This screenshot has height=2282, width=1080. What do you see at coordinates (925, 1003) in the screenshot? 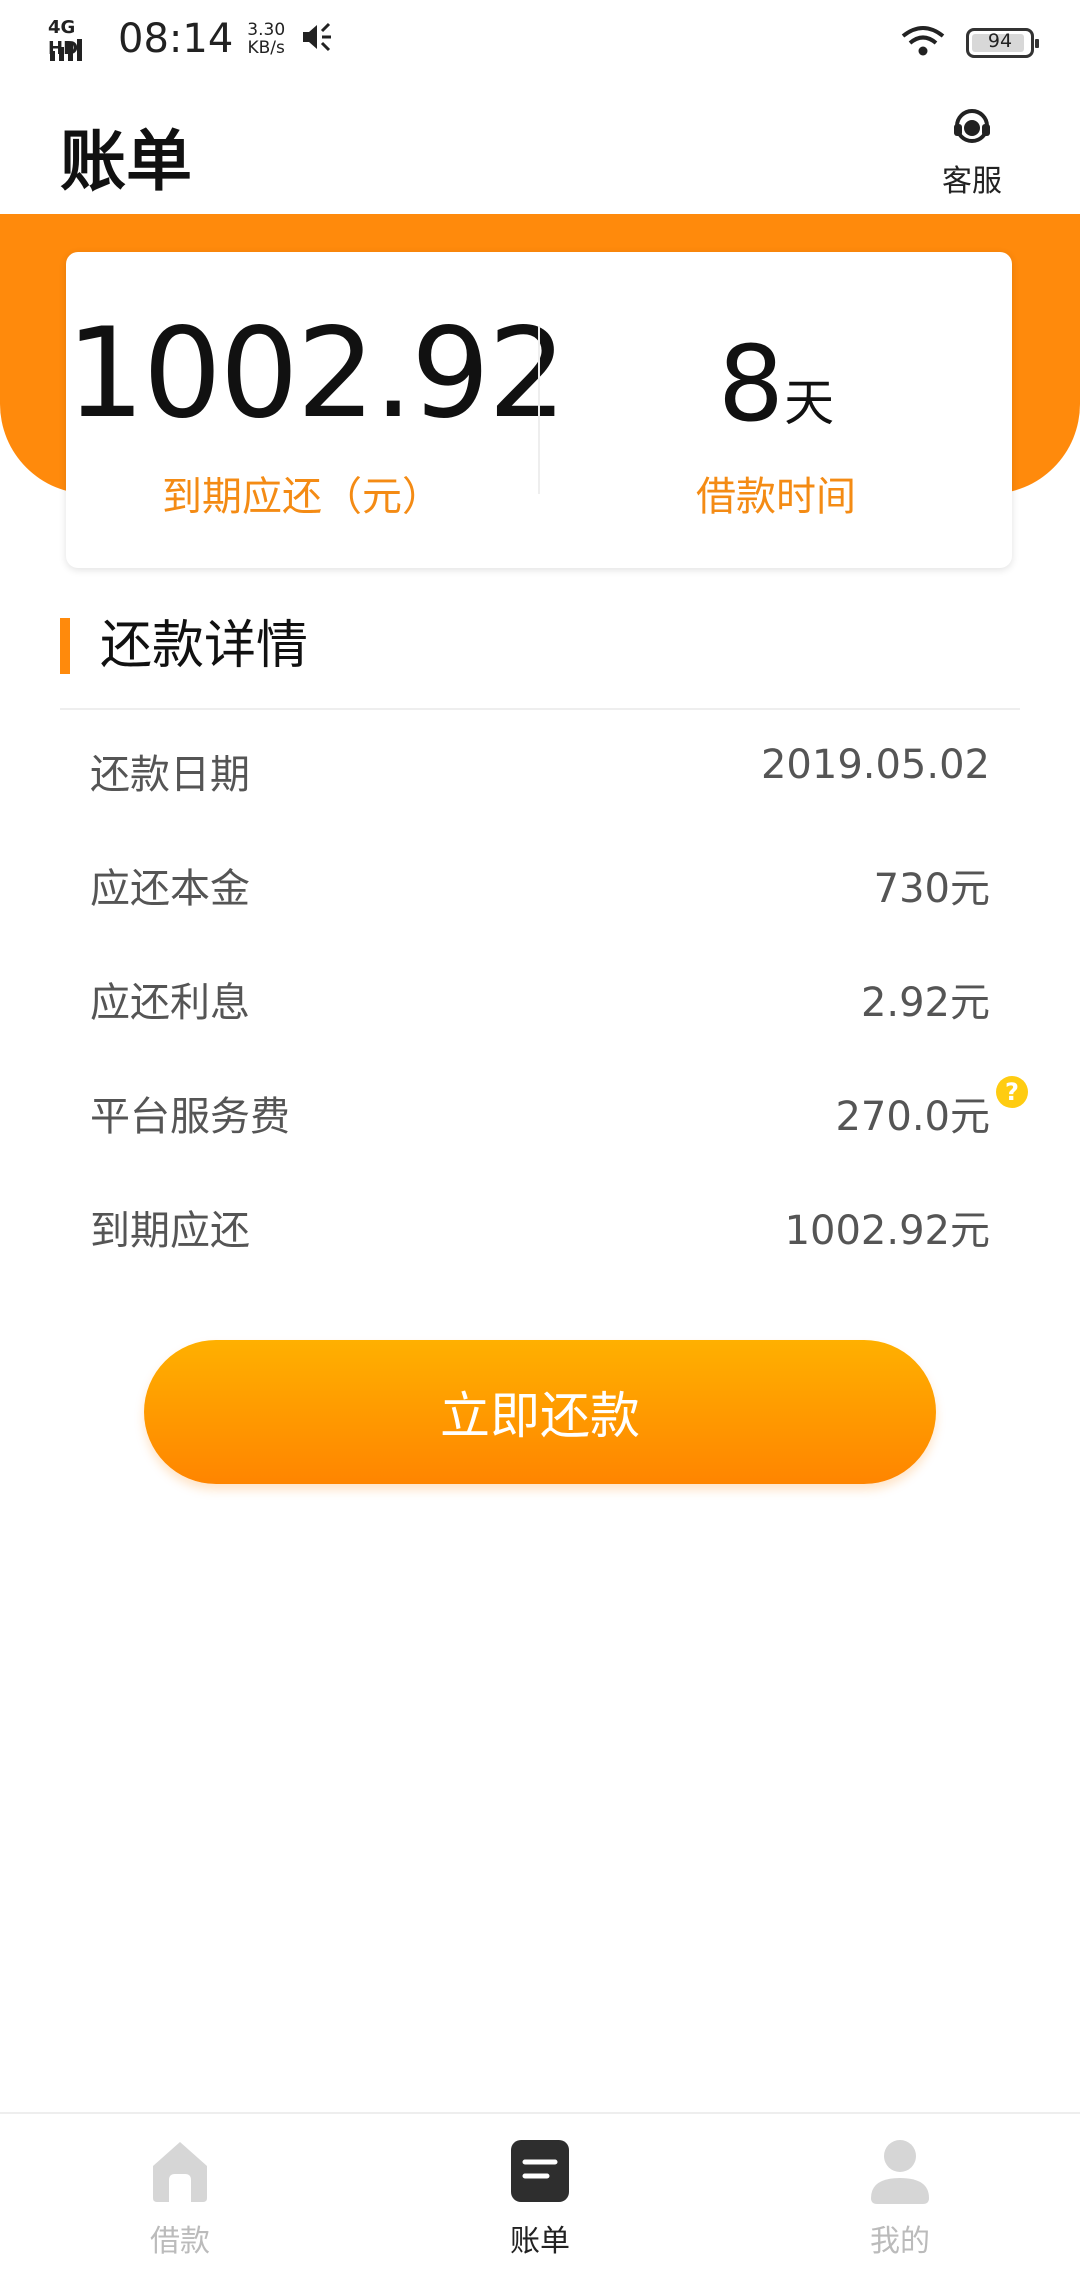
I see `detail-value: 2.92元` at bounding box center [925, 1003].